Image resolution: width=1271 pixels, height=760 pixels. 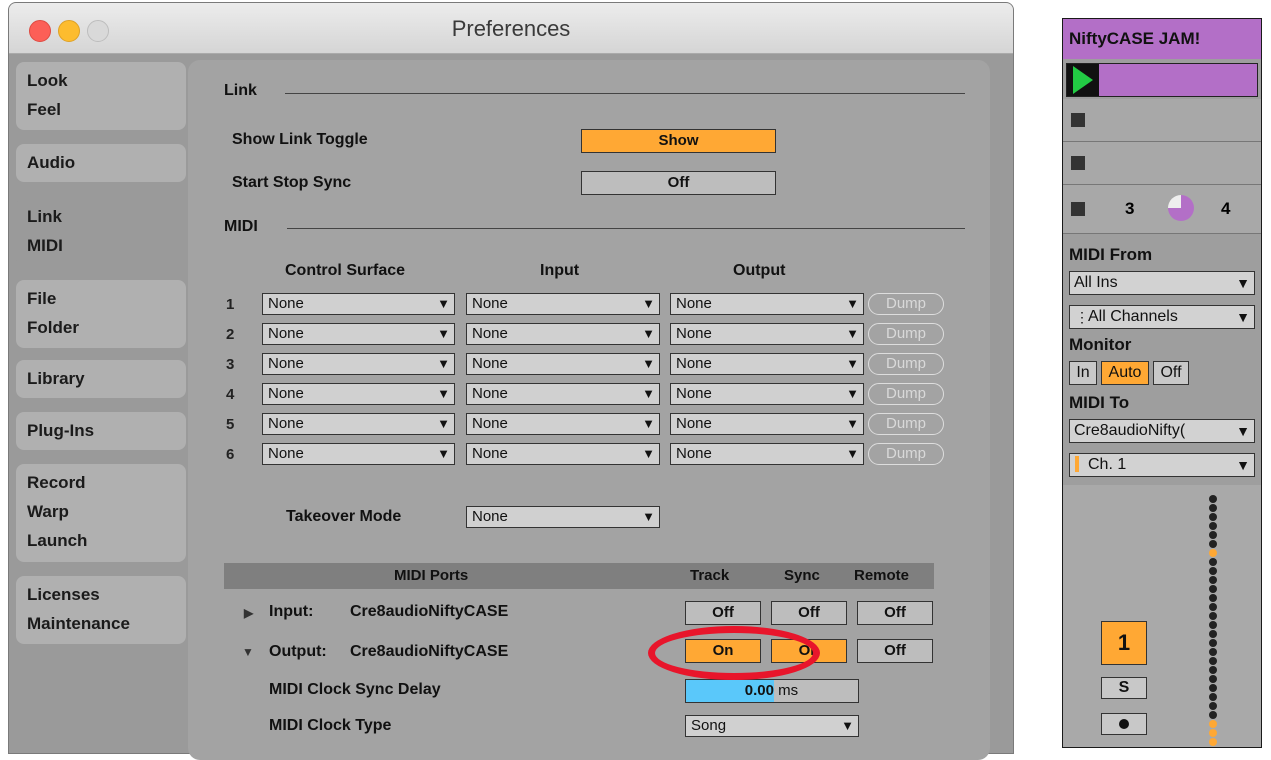 What do you see at coordinates (300, 139) in the screenshot?
I see `show-link-toggle-label: Show Link Toggle` at bounding box center [300, 139].